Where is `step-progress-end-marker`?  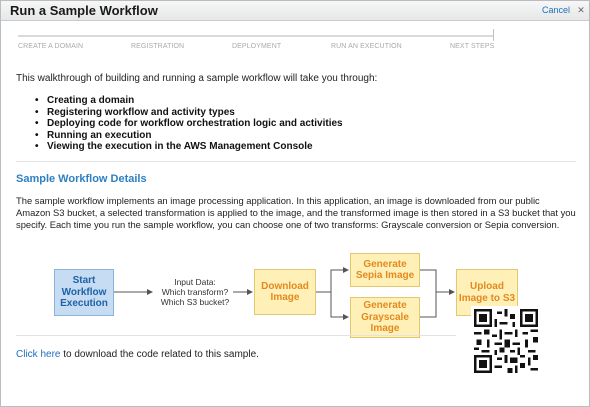
step-progress-end-marker is located at coordinates (493, 35).